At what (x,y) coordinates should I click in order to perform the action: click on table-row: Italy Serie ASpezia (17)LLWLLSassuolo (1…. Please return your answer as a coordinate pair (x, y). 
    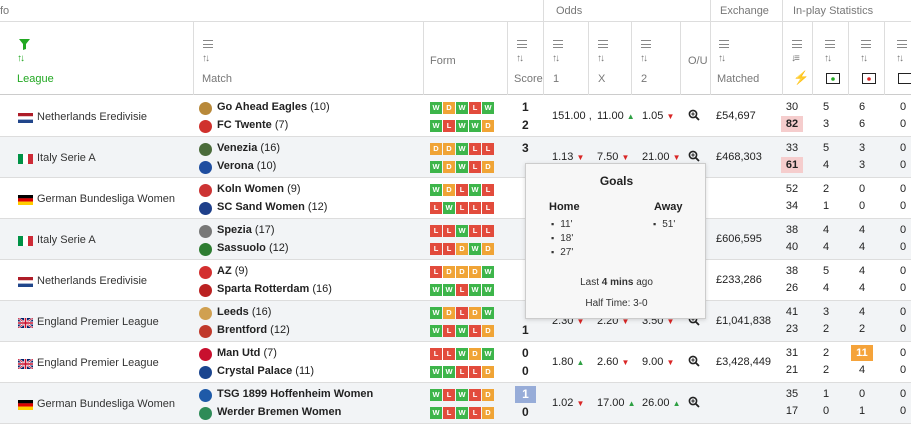
    Looking at the image, I should click on (455, 239).